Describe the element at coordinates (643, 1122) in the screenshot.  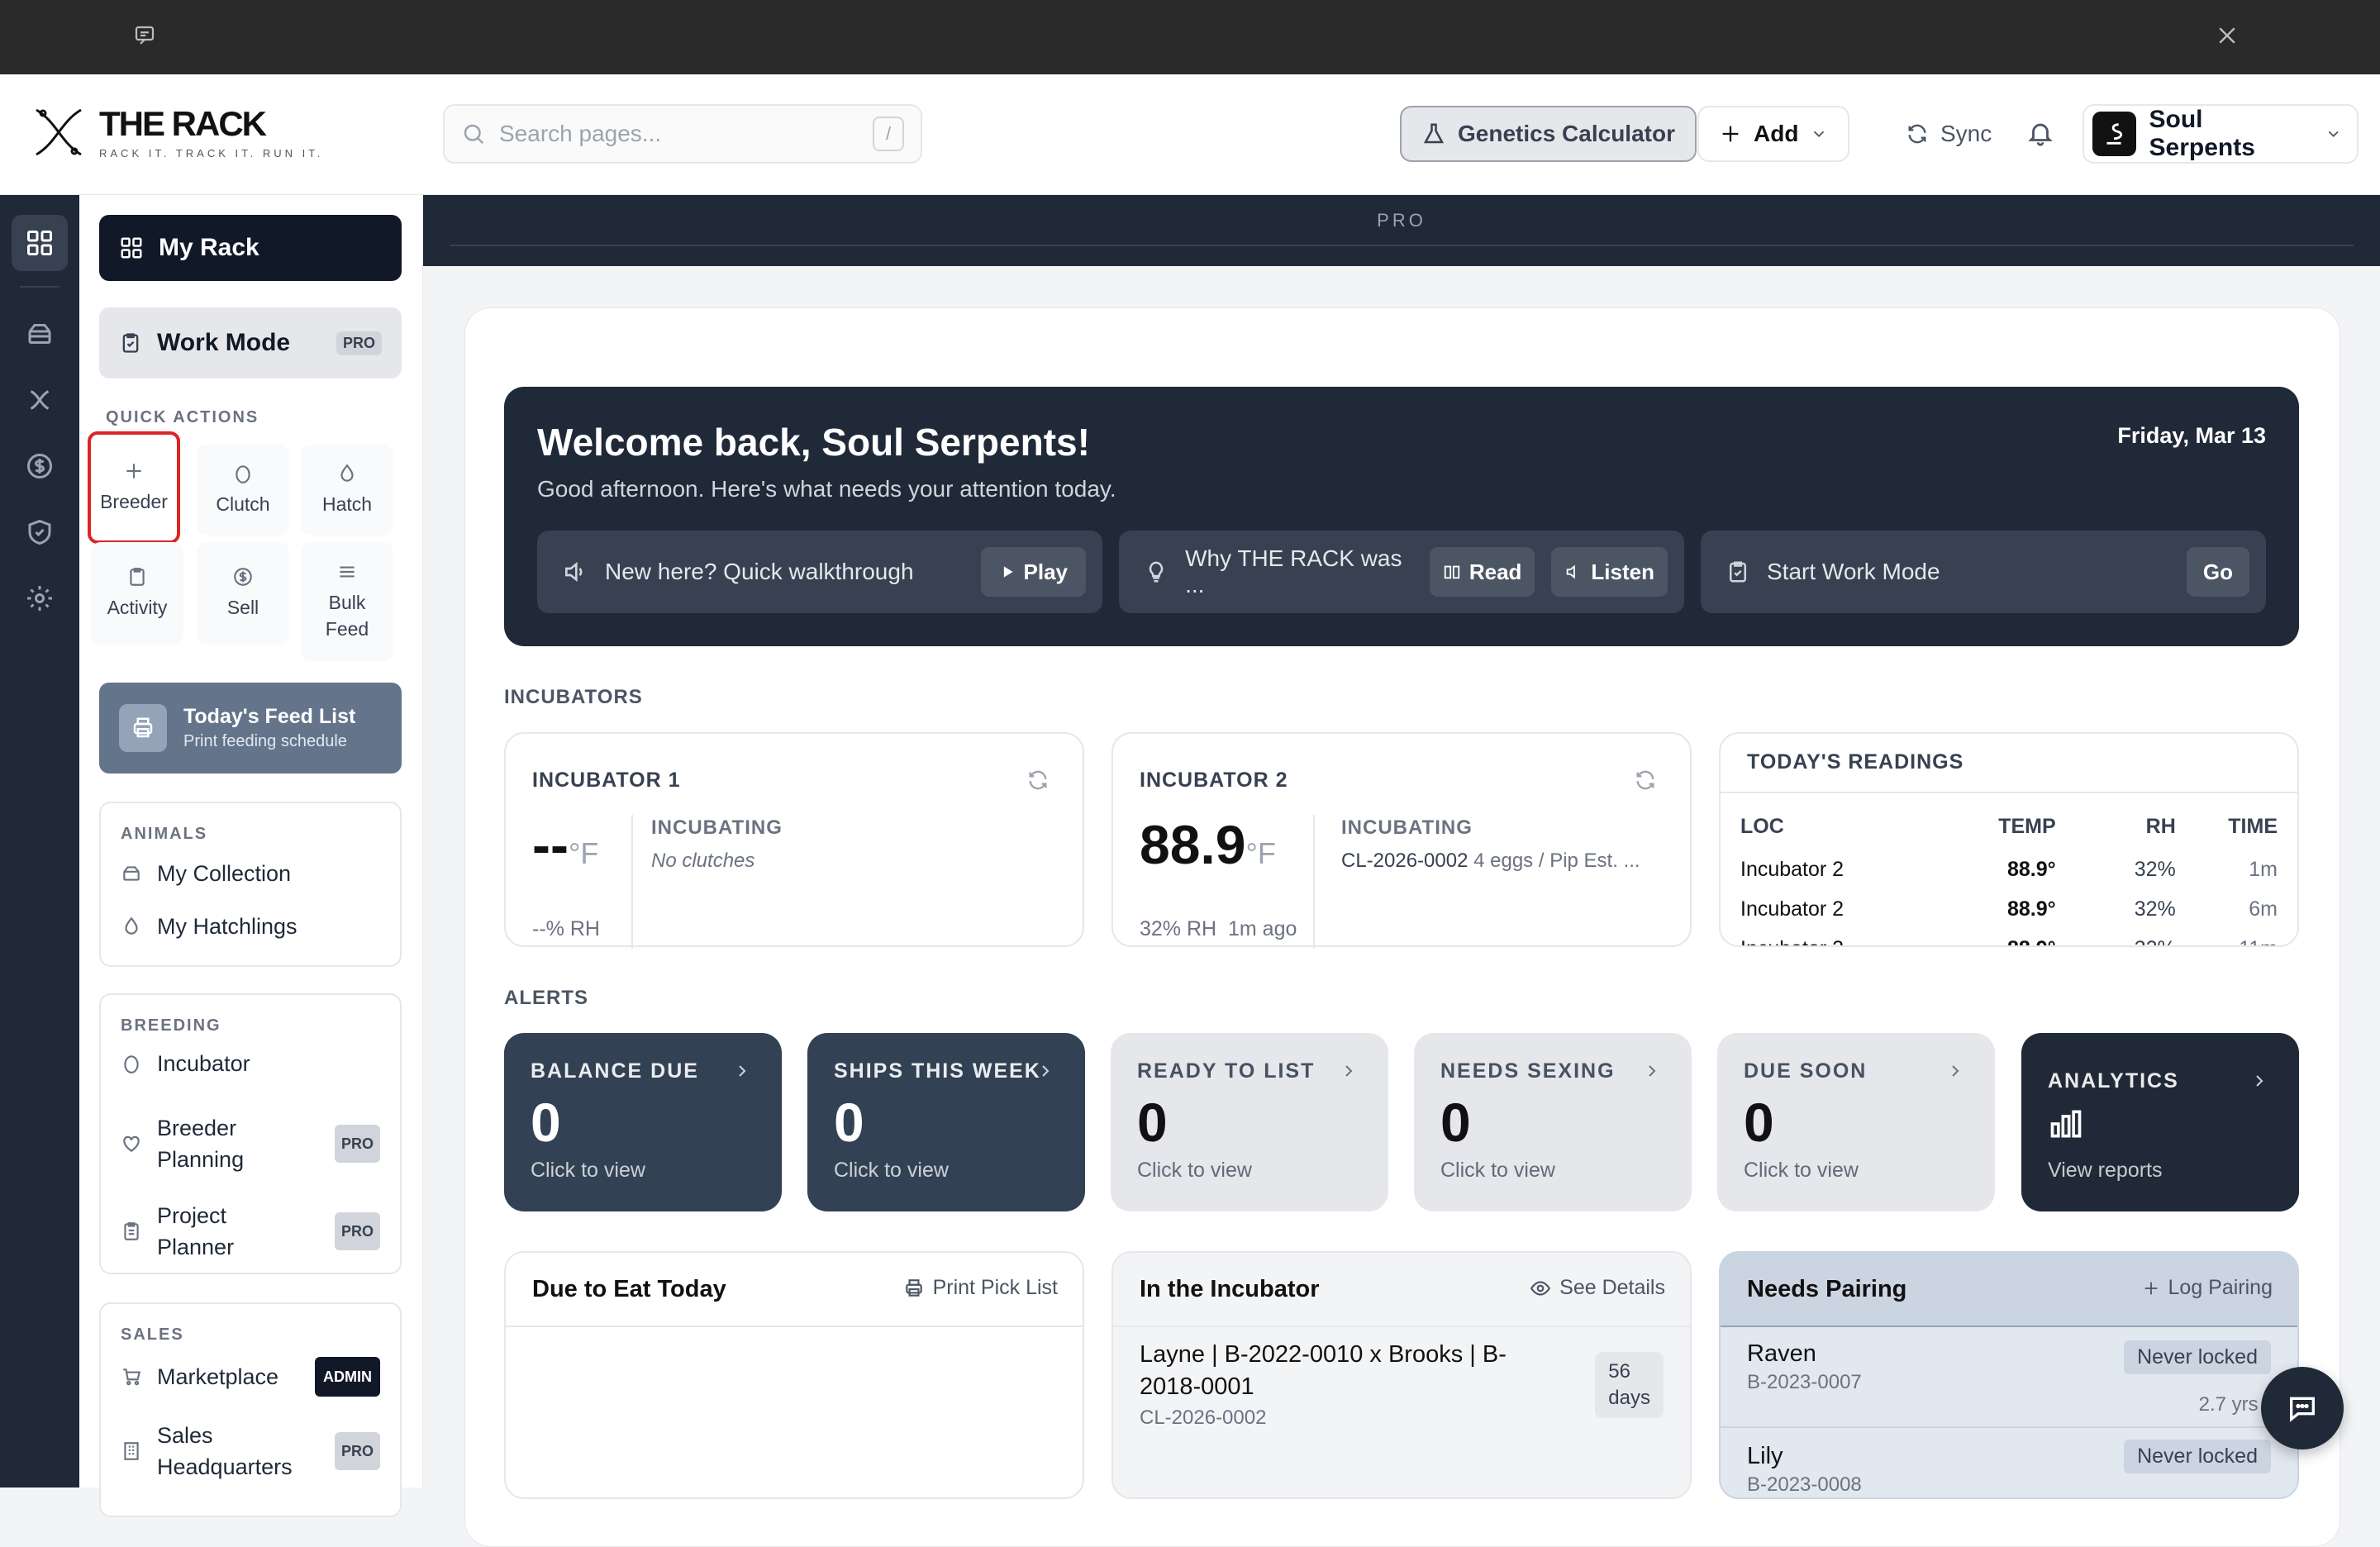
I see `alert-balance-due: BALANCE DUE 0 Click to view` at that location.